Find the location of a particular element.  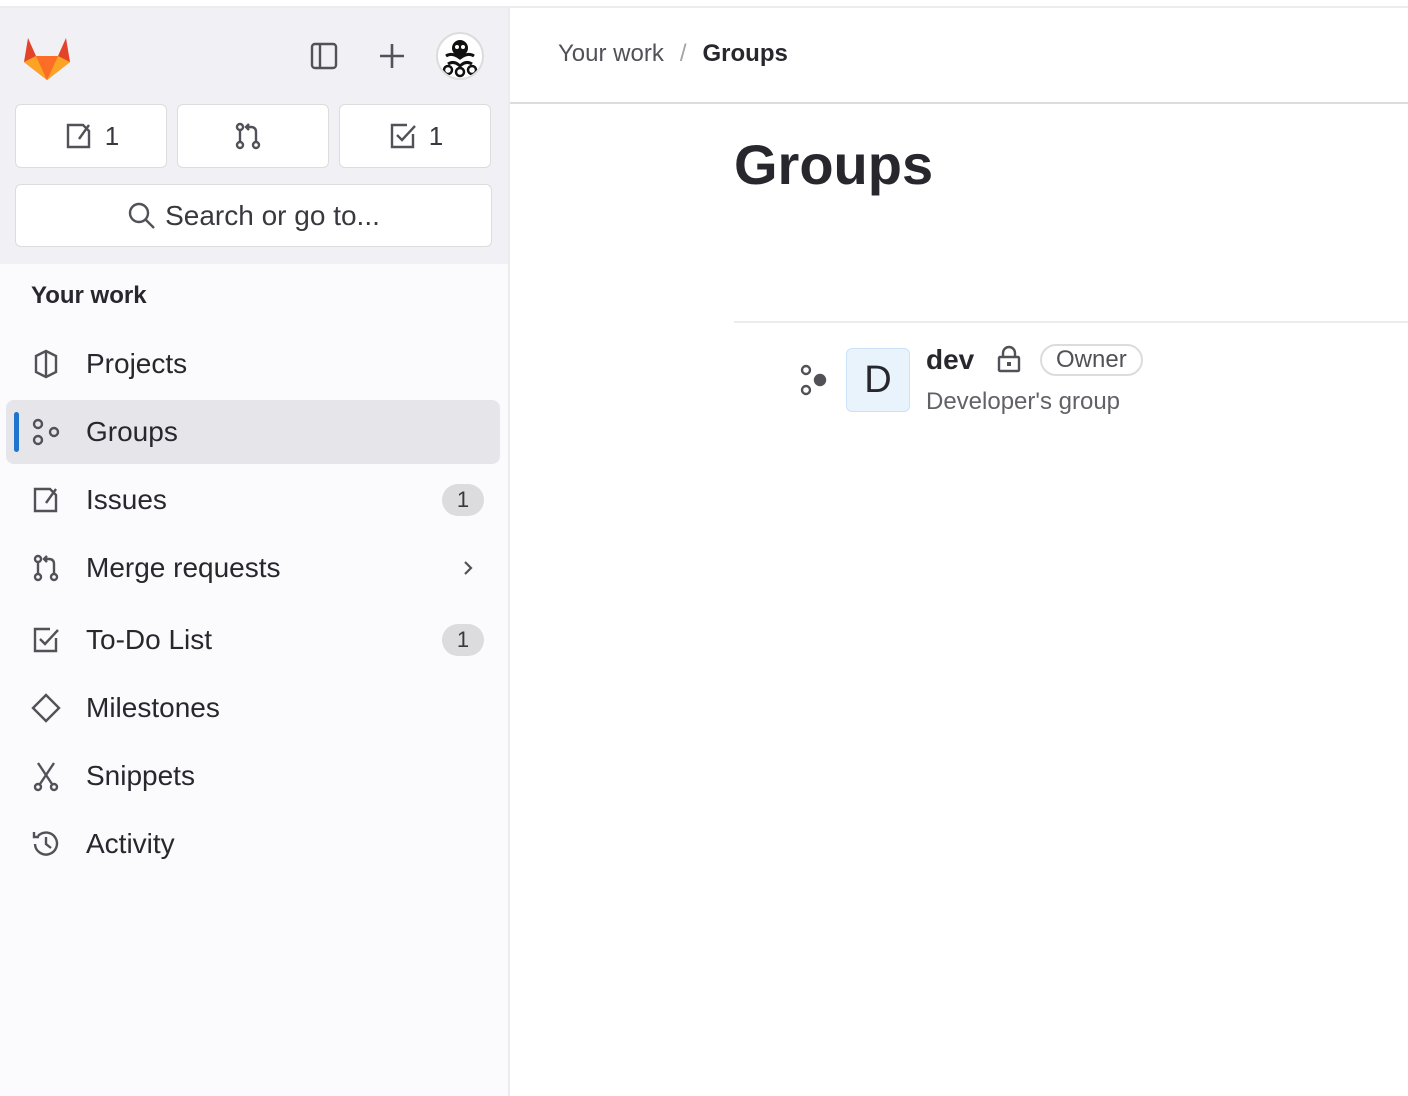

sidebar-item-label: Snippets is located at coordinates (140, 775).